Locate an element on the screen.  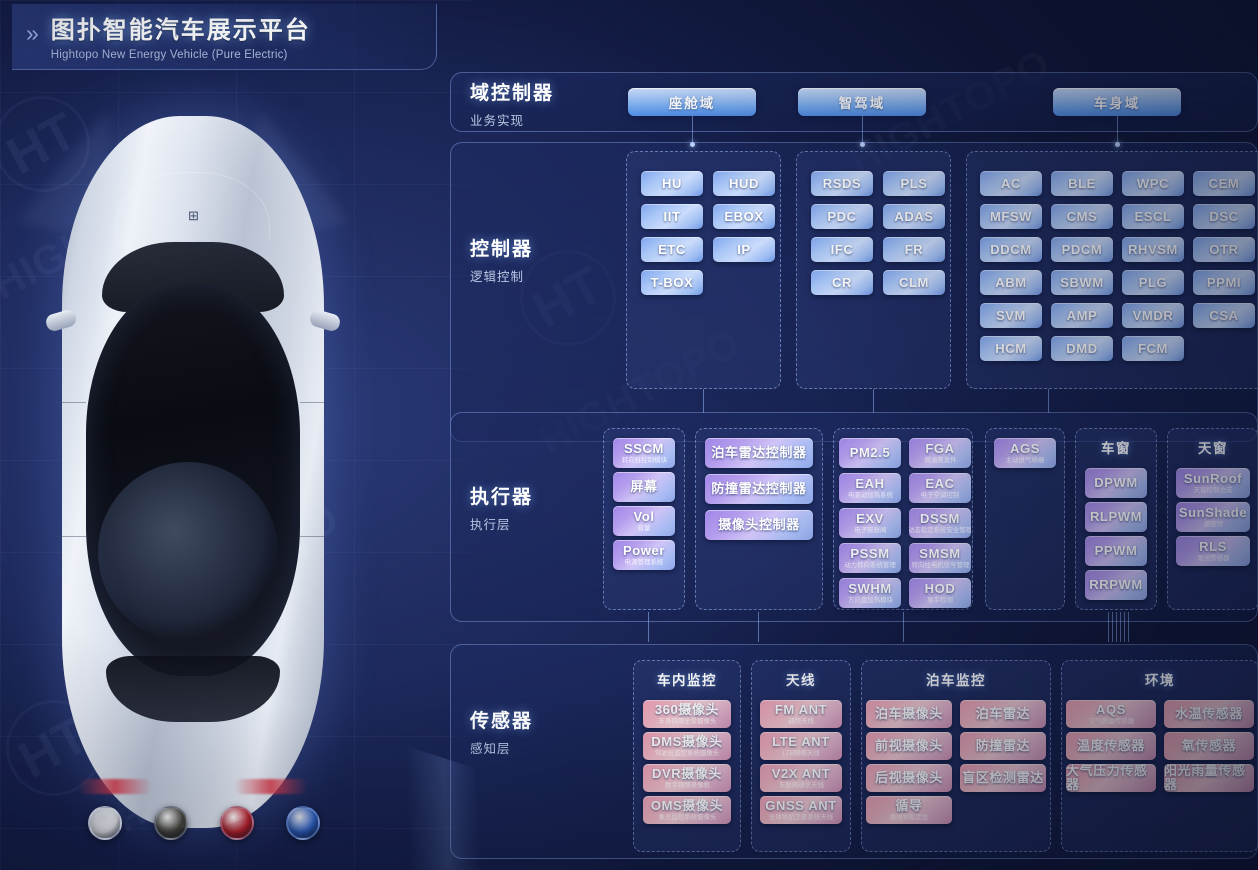
controller-chip-driving-ADAS: ADAS is located at coordinates (914, 216).